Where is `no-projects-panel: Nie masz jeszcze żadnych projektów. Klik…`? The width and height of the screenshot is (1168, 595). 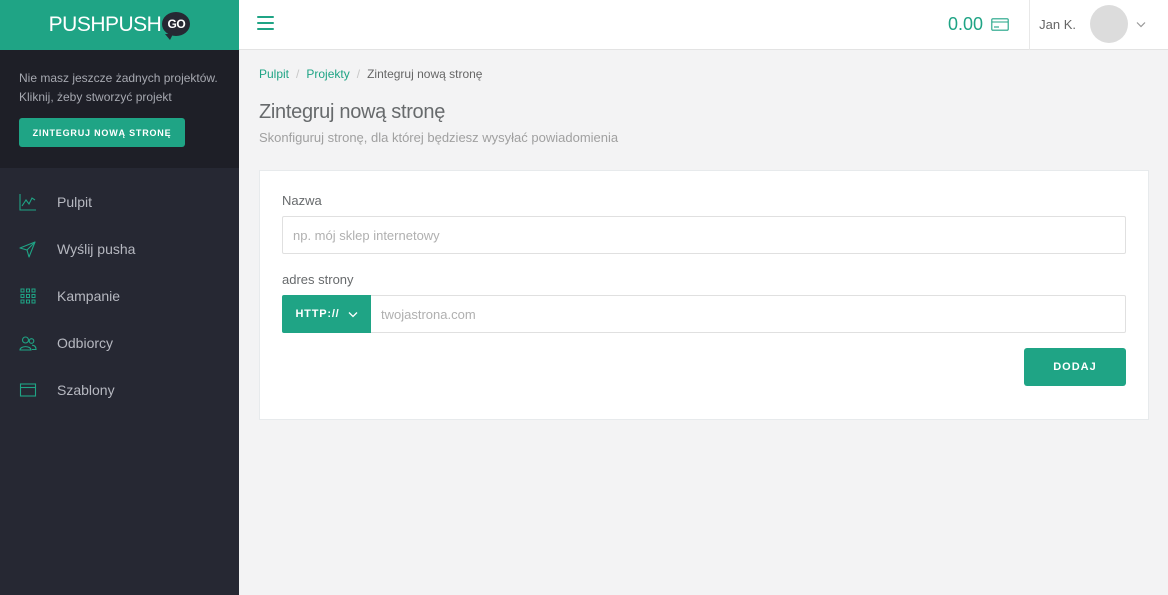 no-projects-panel: Nie masz jeszcze żadnych projektów. Klik… is located at coordinates (119, 109).